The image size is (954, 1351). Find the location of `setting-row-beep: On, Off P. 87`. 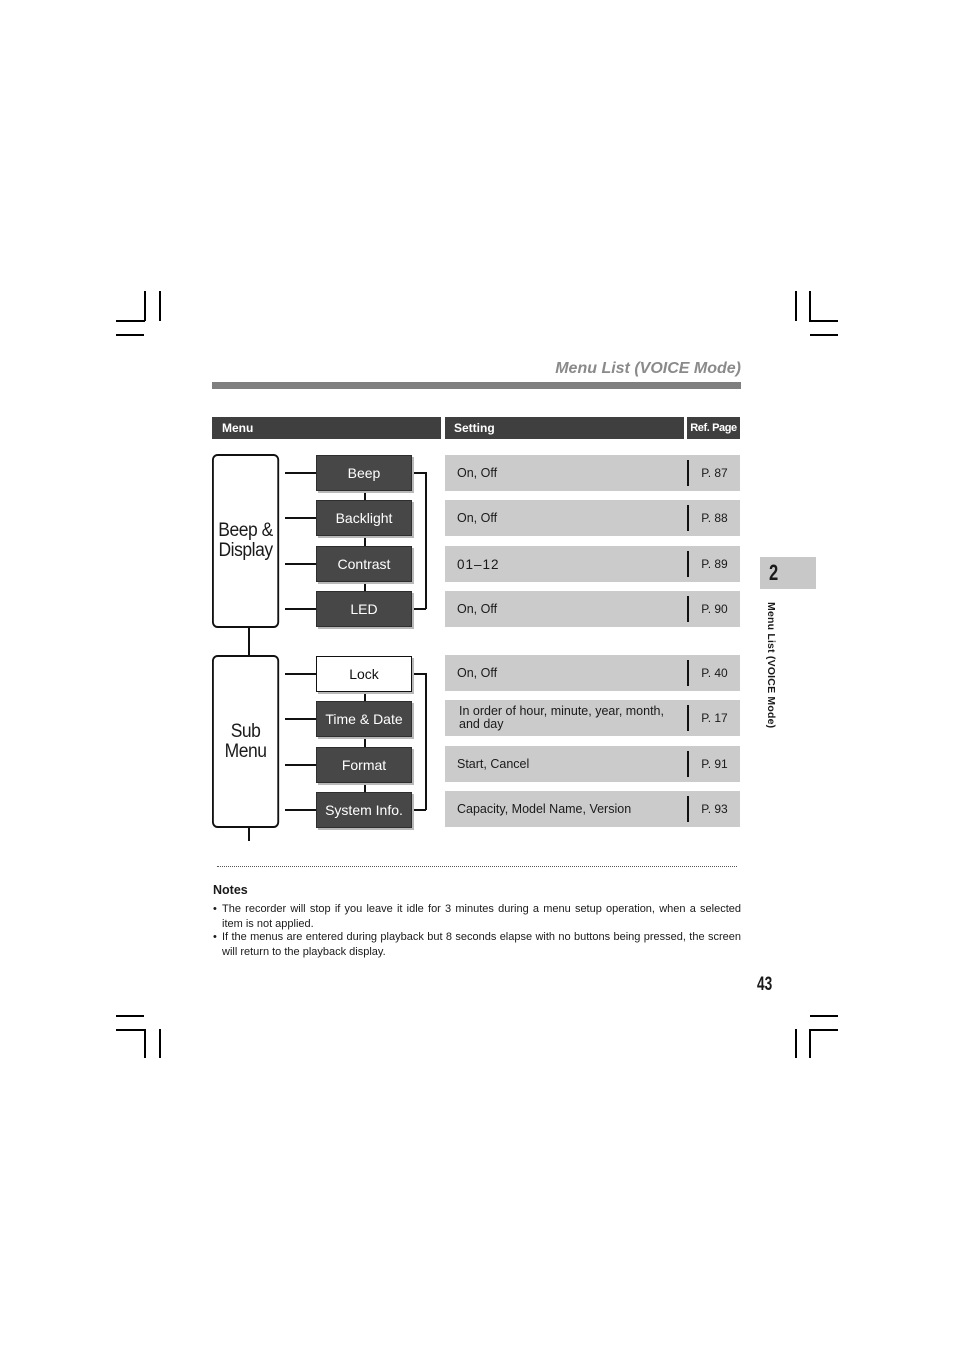

setting-row-beep: On, Off P. 87 is located at coordinates (592, 473).